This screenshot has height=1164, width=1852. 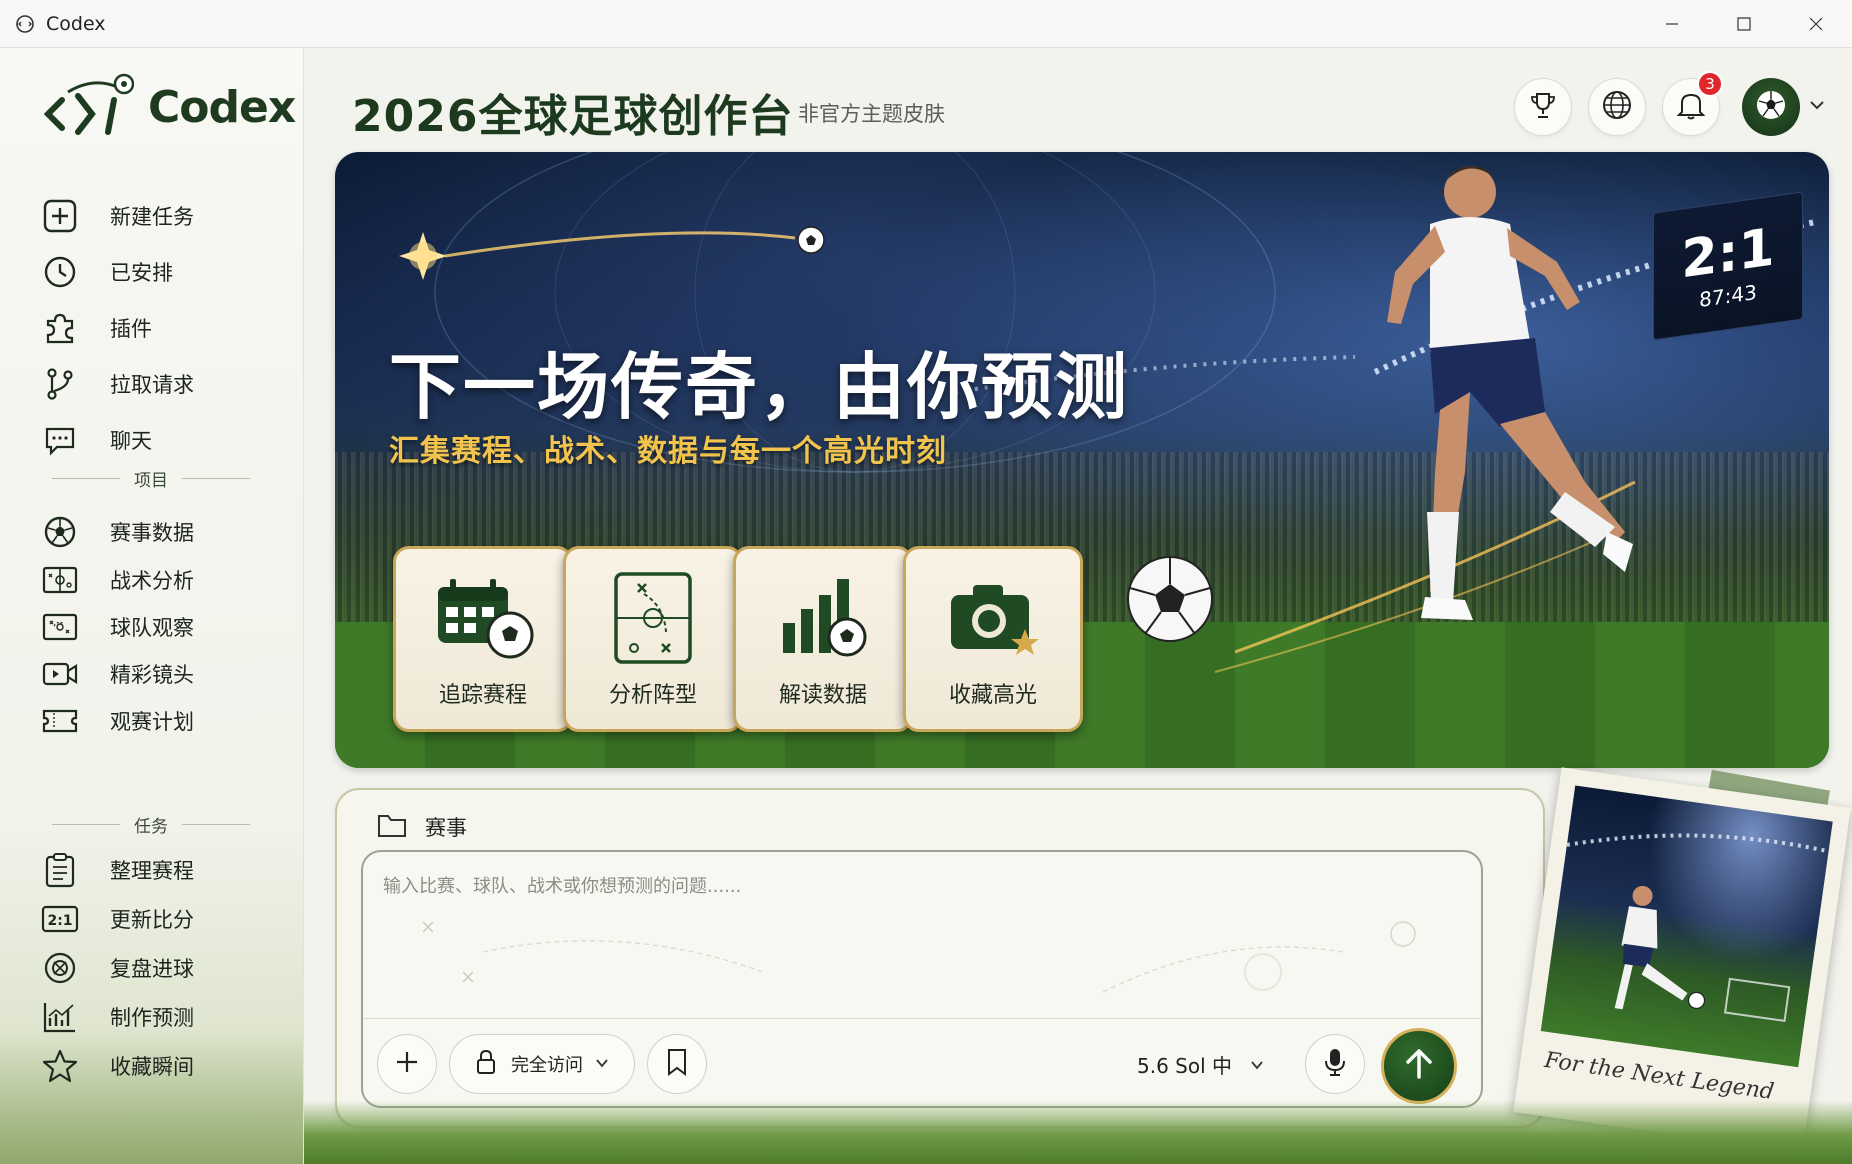 I want to click on language-button, so click(x=1617, y=107).